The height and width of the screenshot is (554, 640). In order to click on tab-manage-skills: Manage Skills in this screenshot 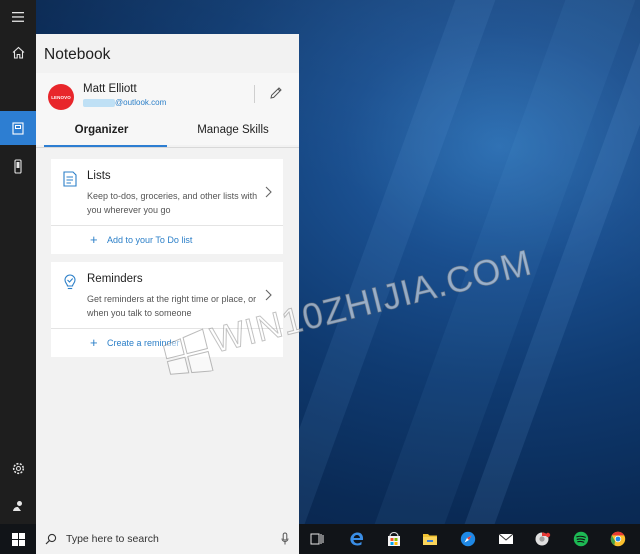, I will do `click(233, 135)`.